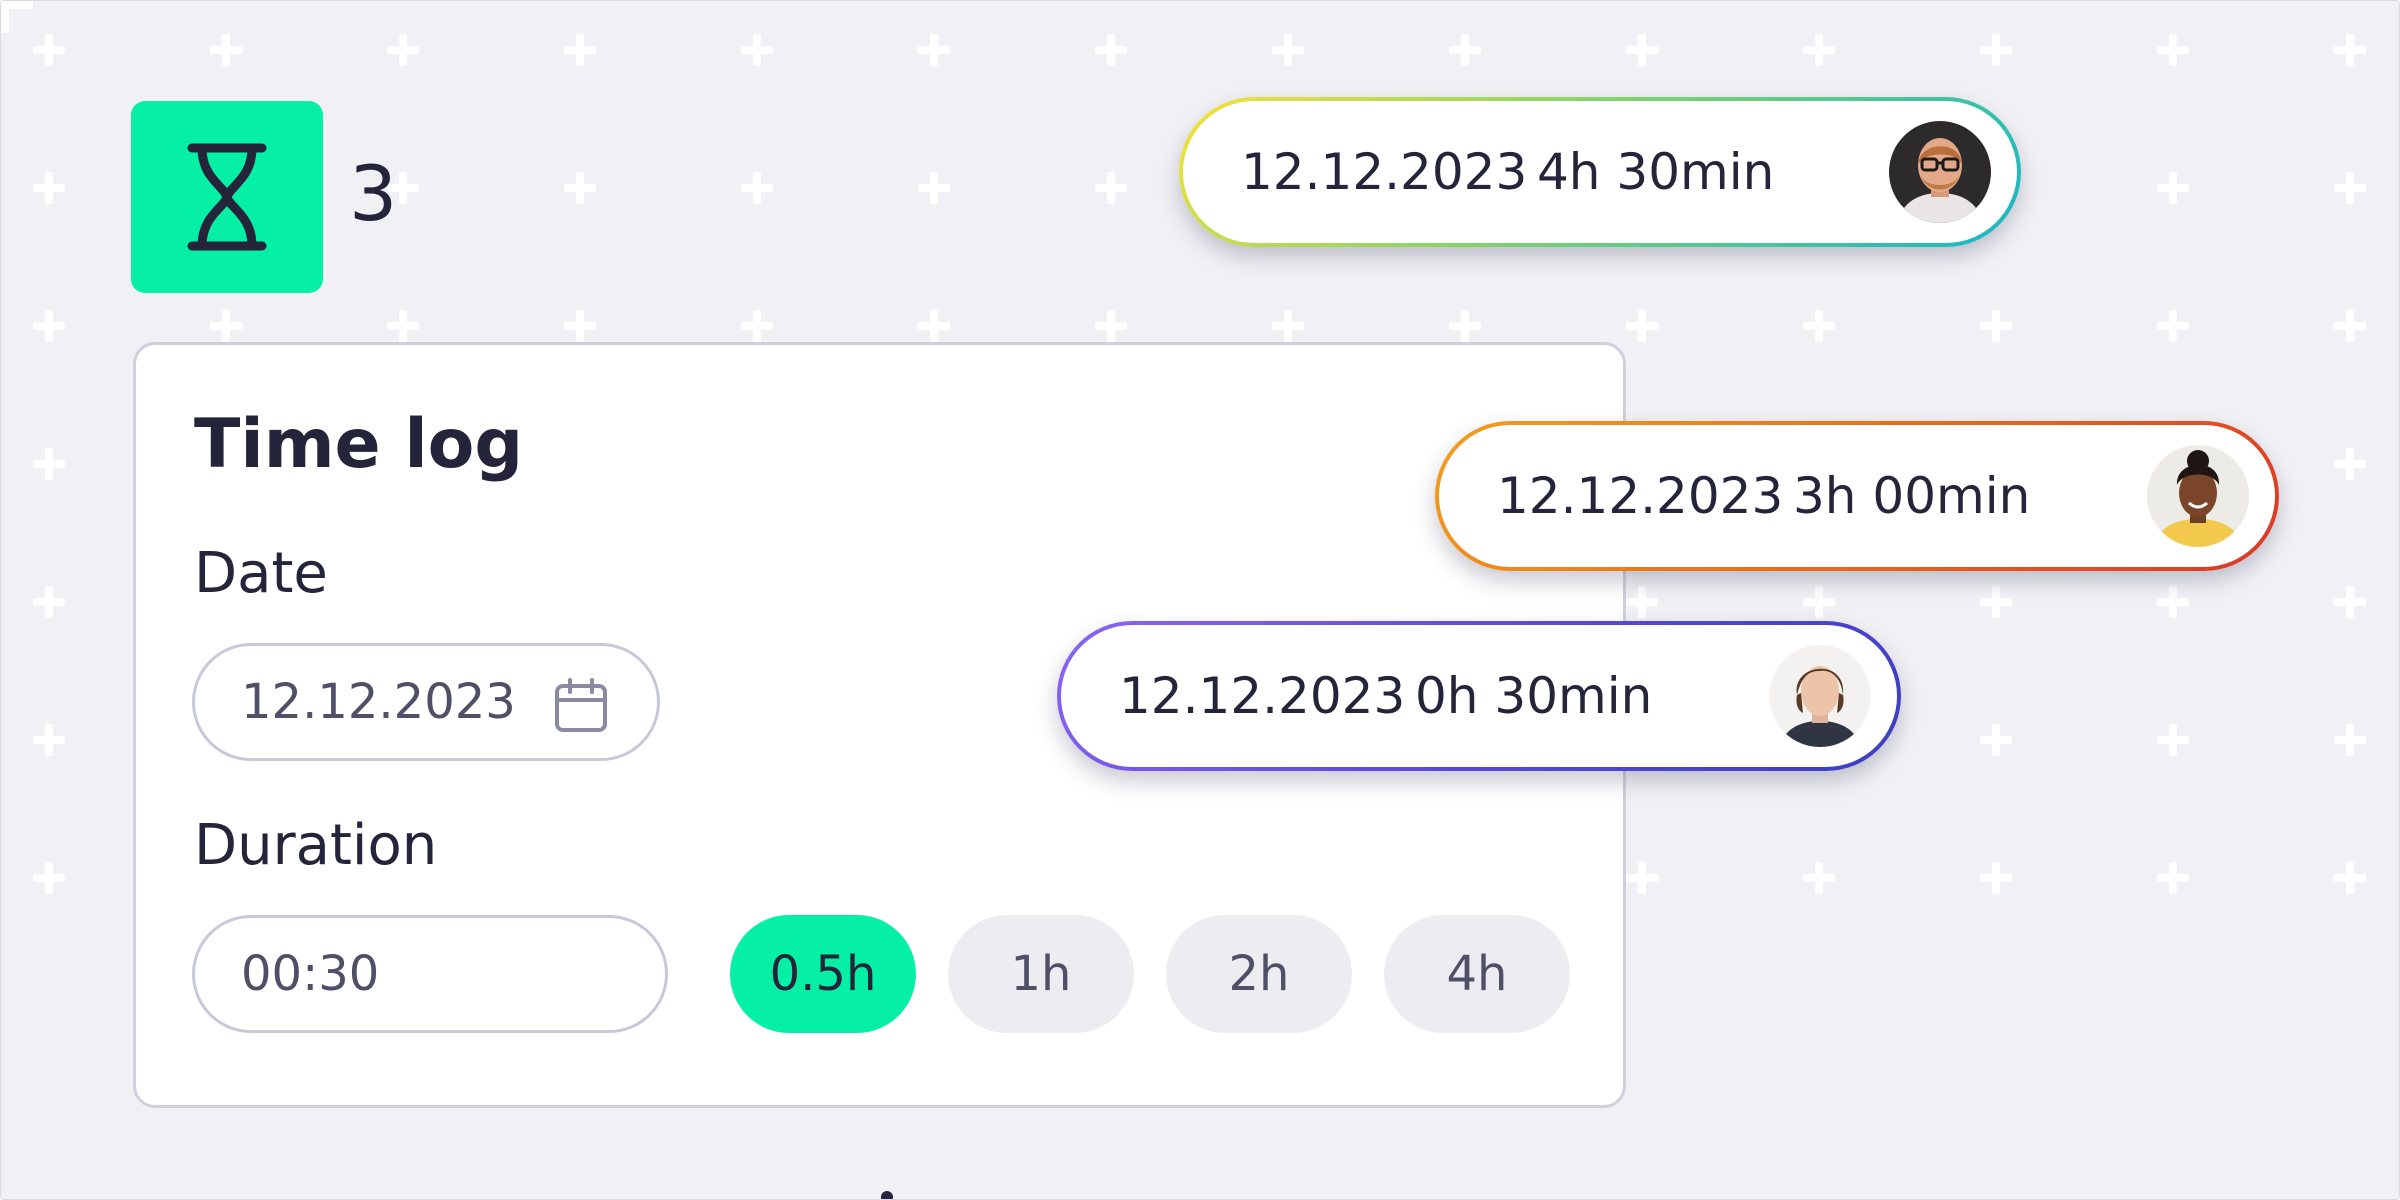 The image size is (2400, 1200). What do you see at coordinates (1940, 172) in the screenshot?
I see `man-with-glasses-avatar` at bounding box center [1940, 172].